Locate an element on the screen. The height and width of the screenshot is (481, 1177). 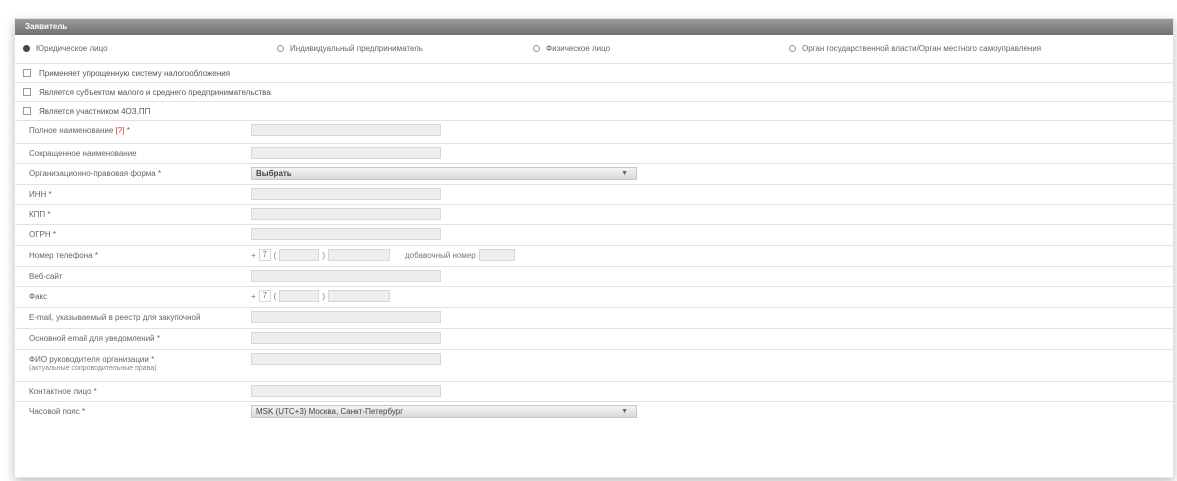
phone-ext-label: добавочный номер is located at coordinates (440, 255).